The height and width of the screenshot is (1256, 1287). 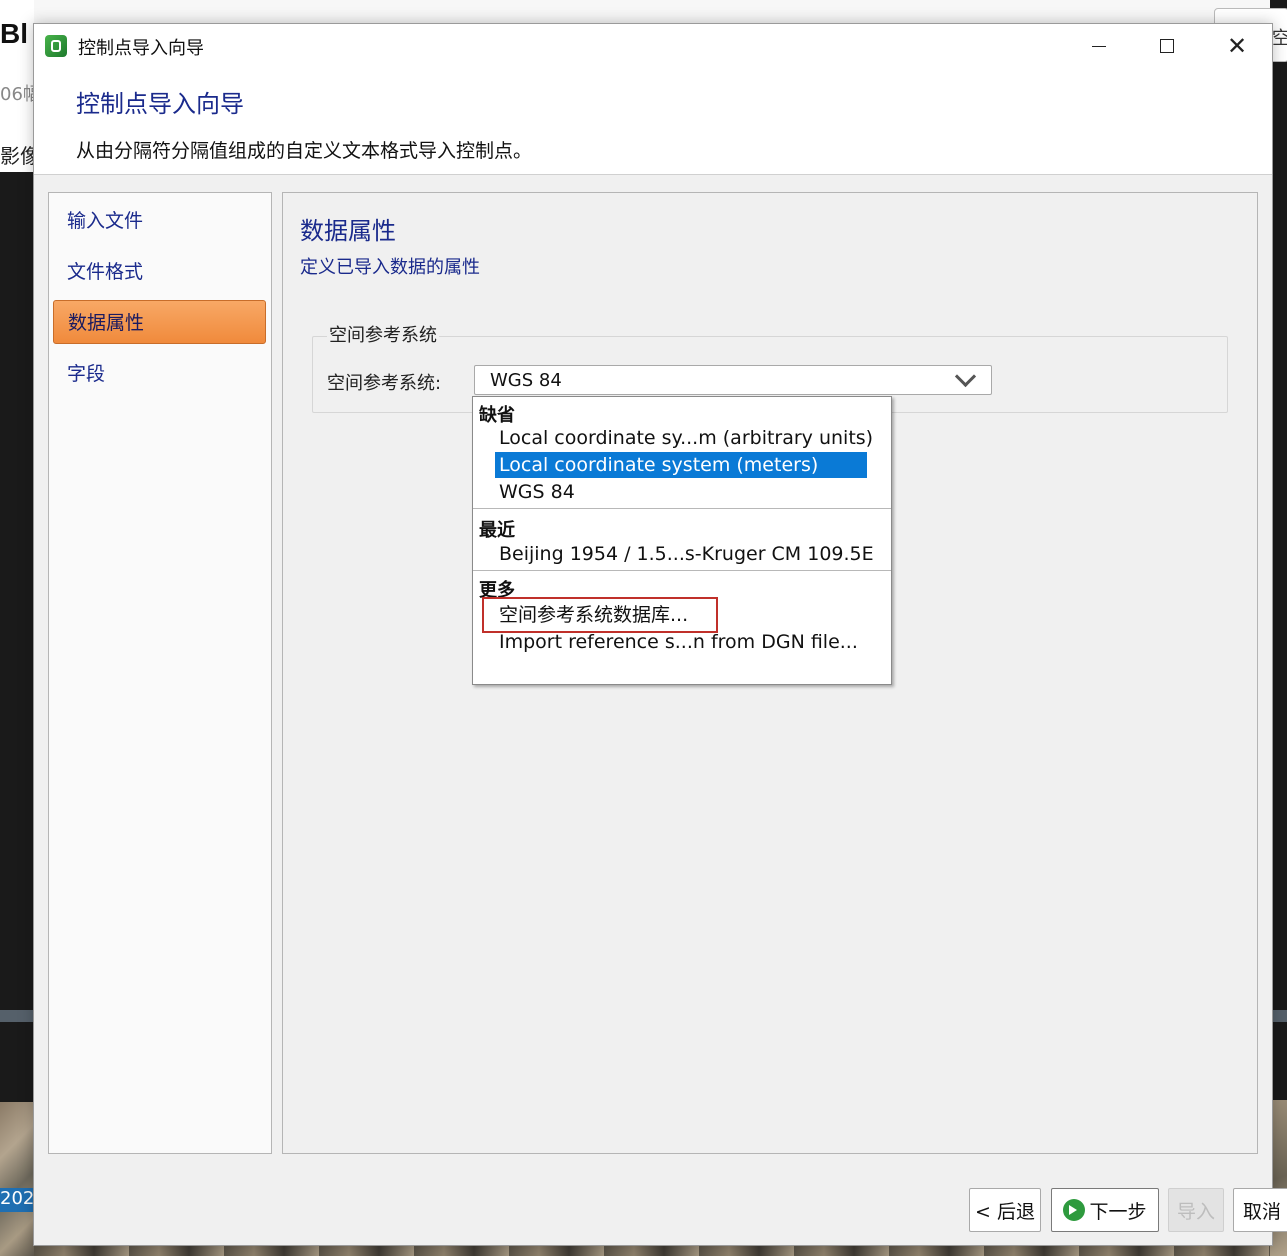 What do you see at coordinates (1118, 1211) in the screenshot?
I see `next-button-label: 下一步` at bounding box center [1118, 1211].